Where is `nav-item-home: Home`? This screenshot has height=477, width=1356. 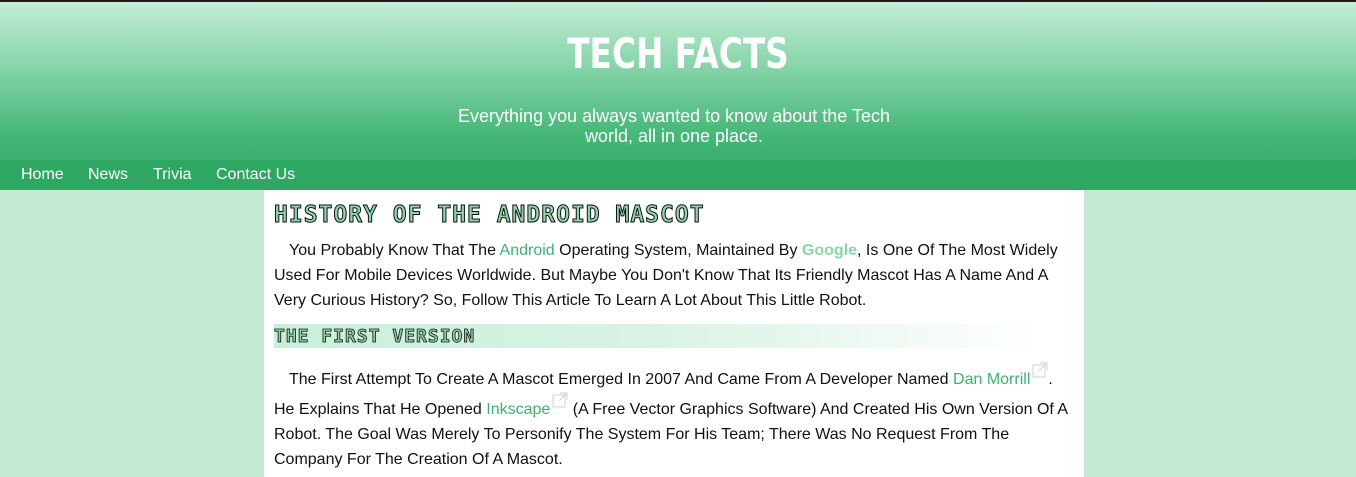
nav-item-home: Home is located at coordinates (42, 175).